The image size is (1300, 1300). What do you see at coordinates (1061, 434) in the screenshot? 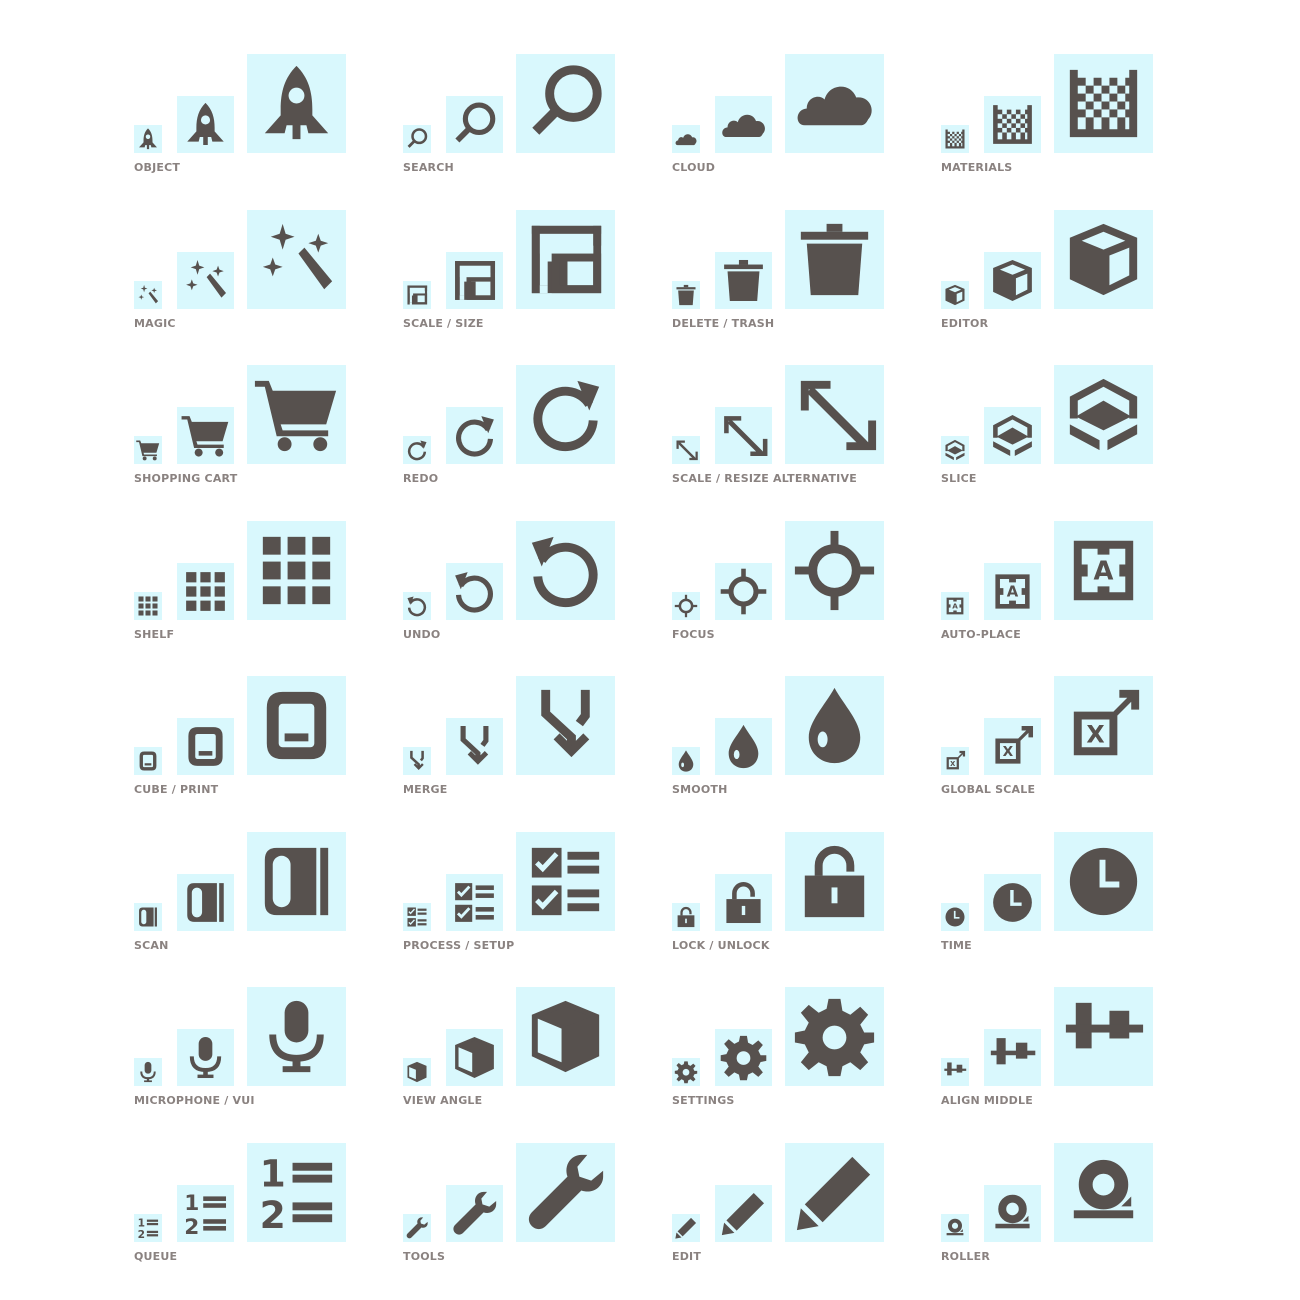
I see `icon-entry: SLICE` at bounding box center [1061, 434].